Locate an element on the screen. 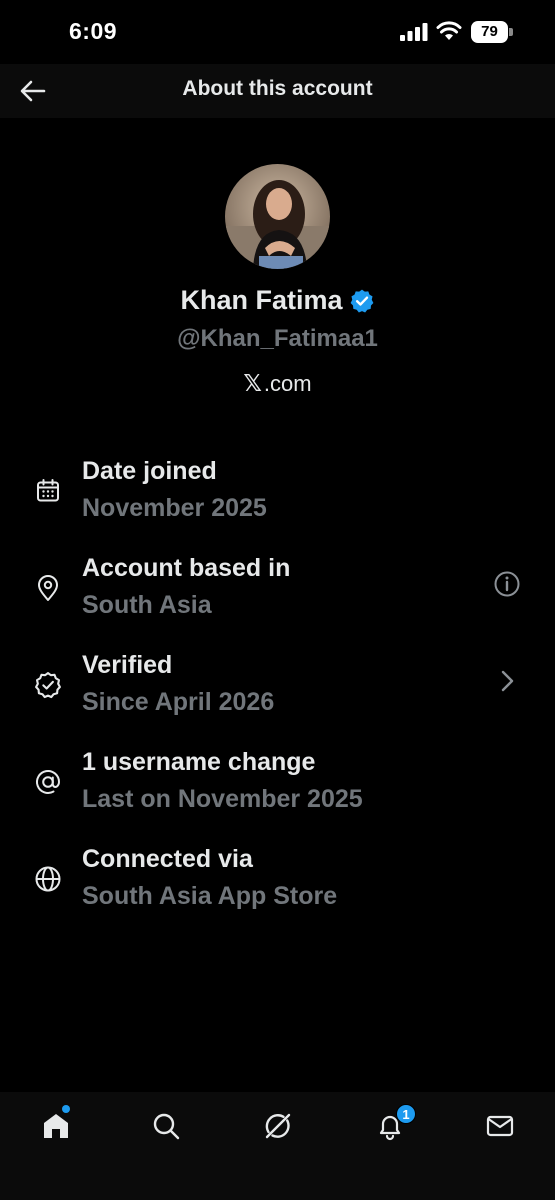 The image size is (555, 1200). bottom-navigation: 1 is located at coordinates (277, 1146).